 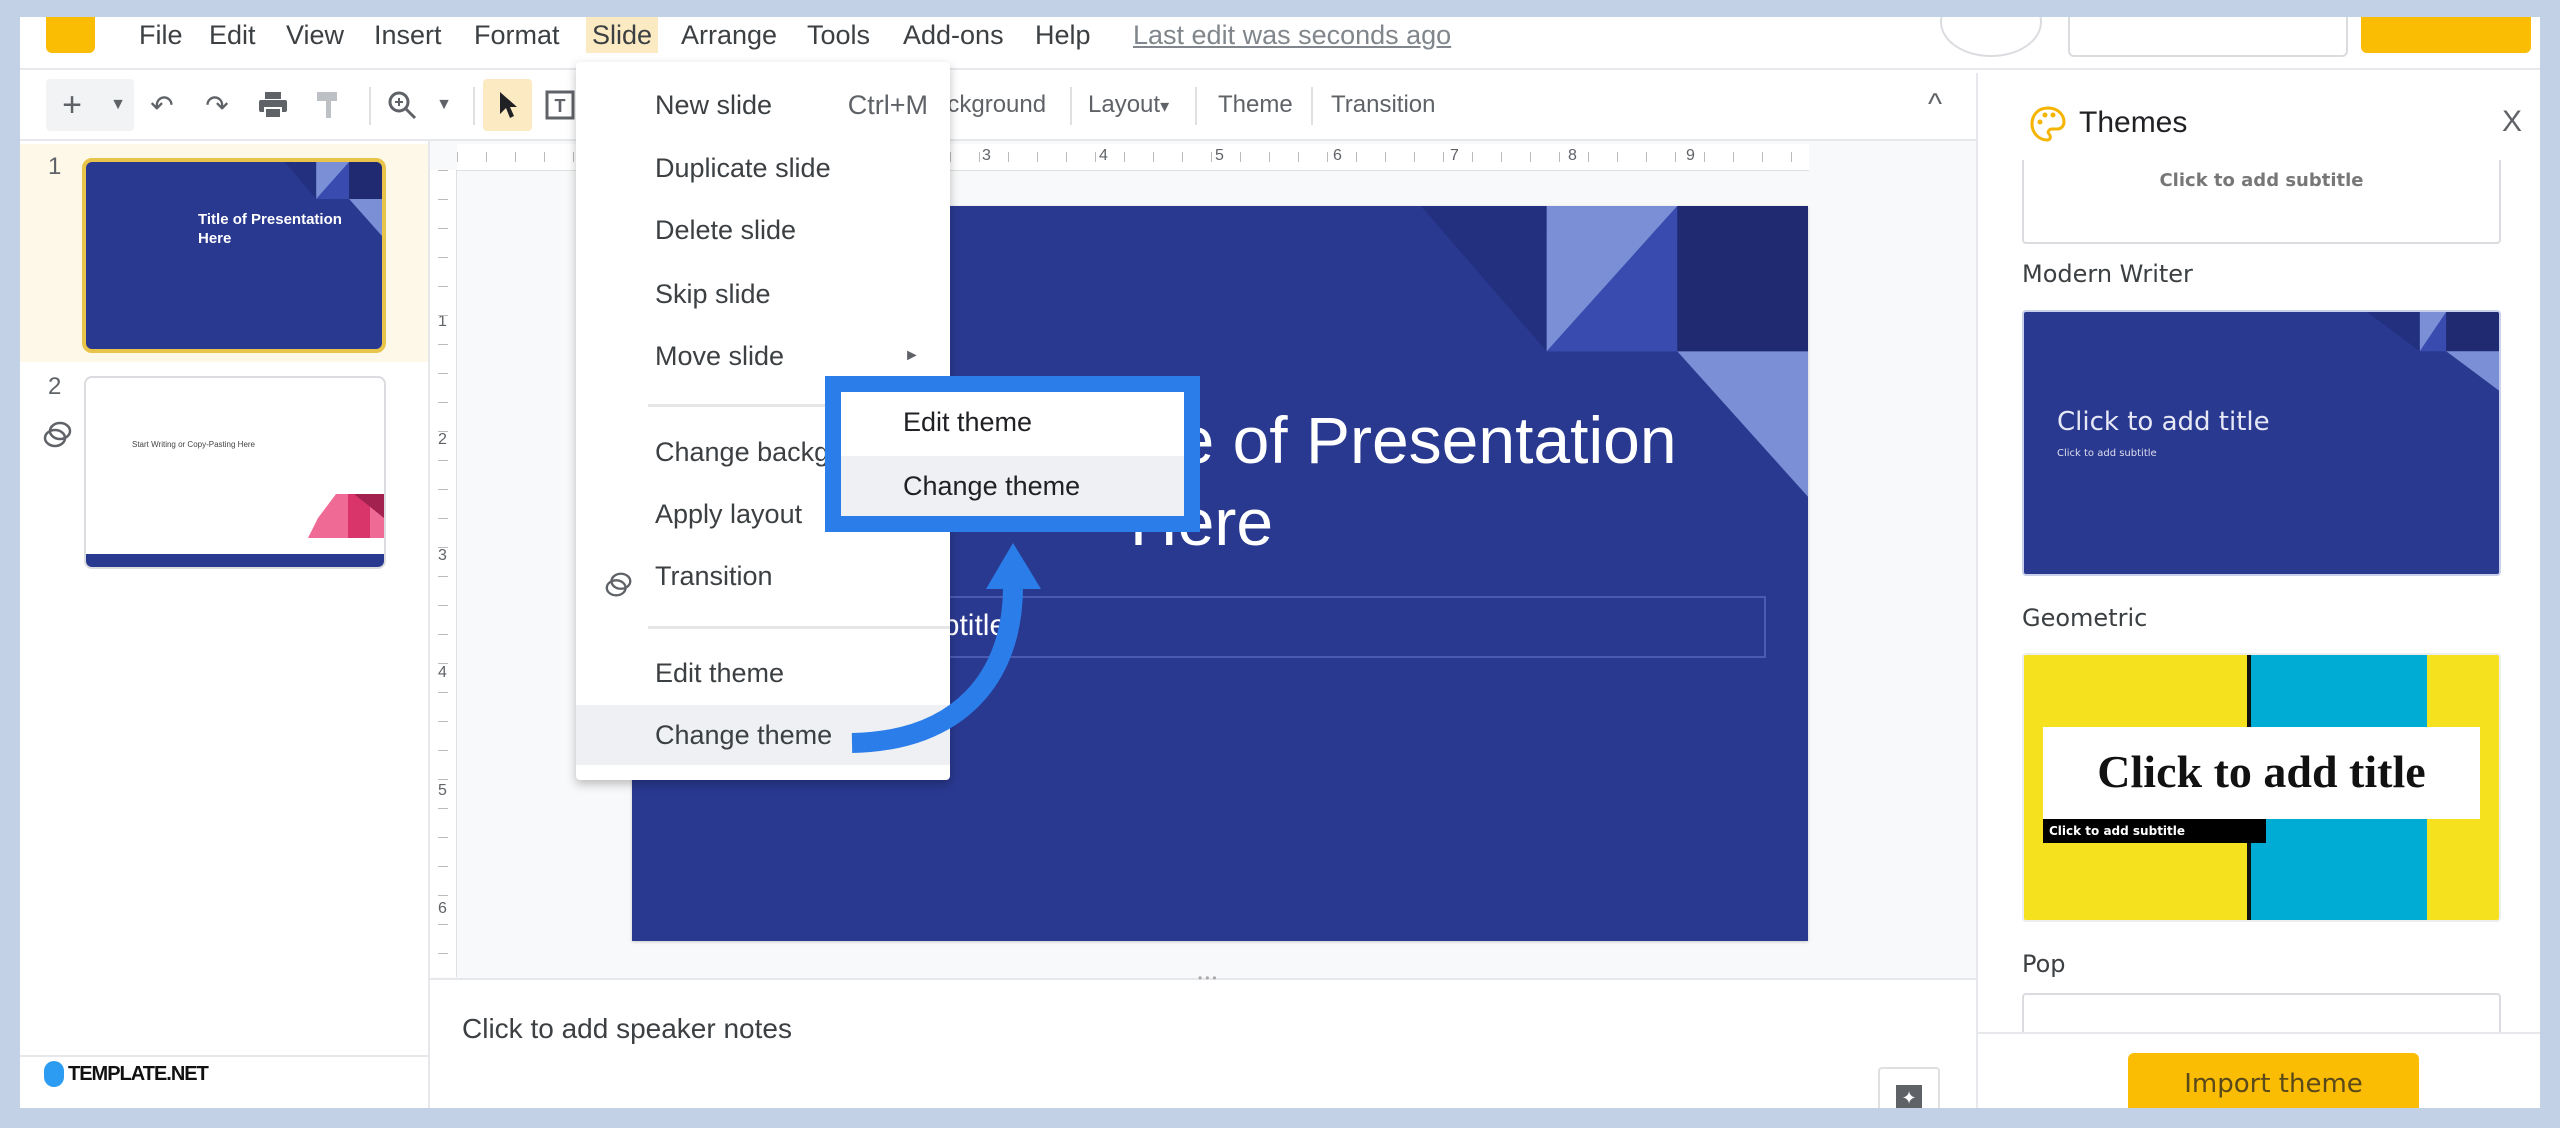 What do you see at coordinates (622, 35) in the screenshot?
I see `menu-slide: Slide` at bounding box center [622, 35].